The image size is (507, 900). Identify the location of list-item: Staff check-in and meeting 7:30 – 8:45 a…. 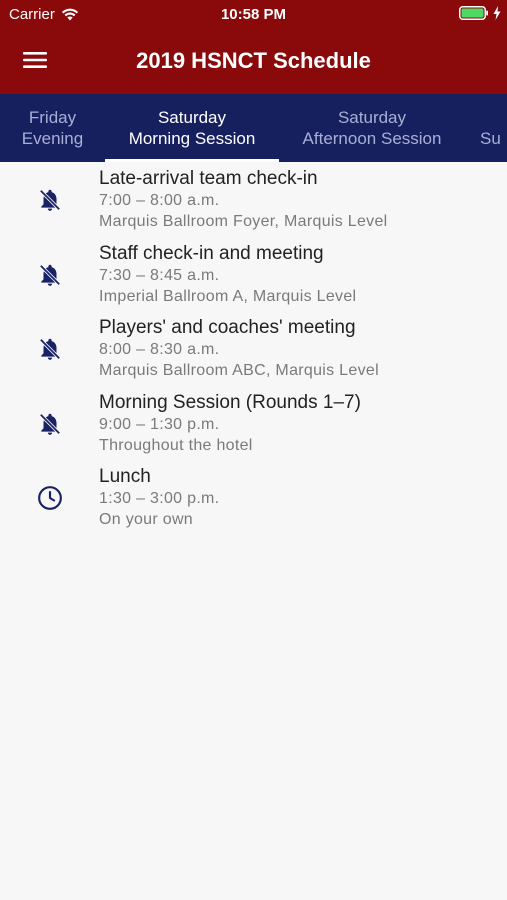
(253, 274).